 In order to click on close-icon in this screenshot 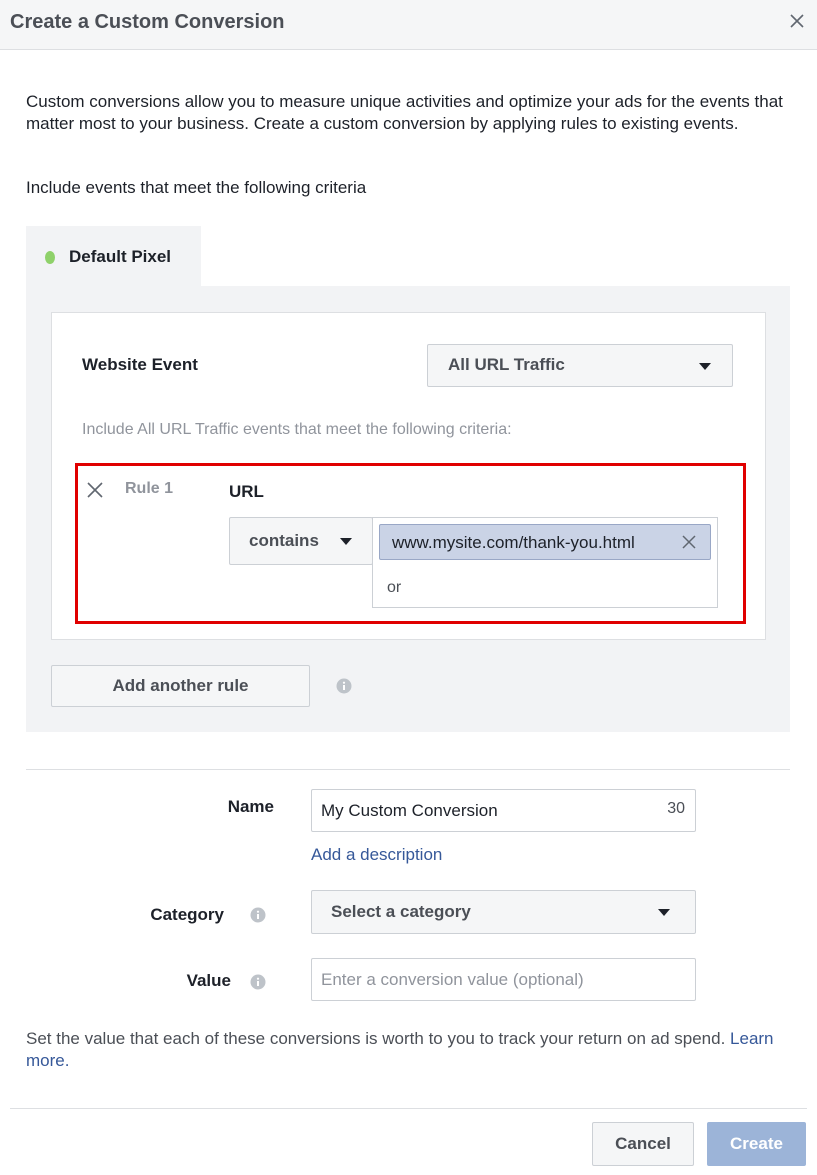, I will do `click(797, 21)`.